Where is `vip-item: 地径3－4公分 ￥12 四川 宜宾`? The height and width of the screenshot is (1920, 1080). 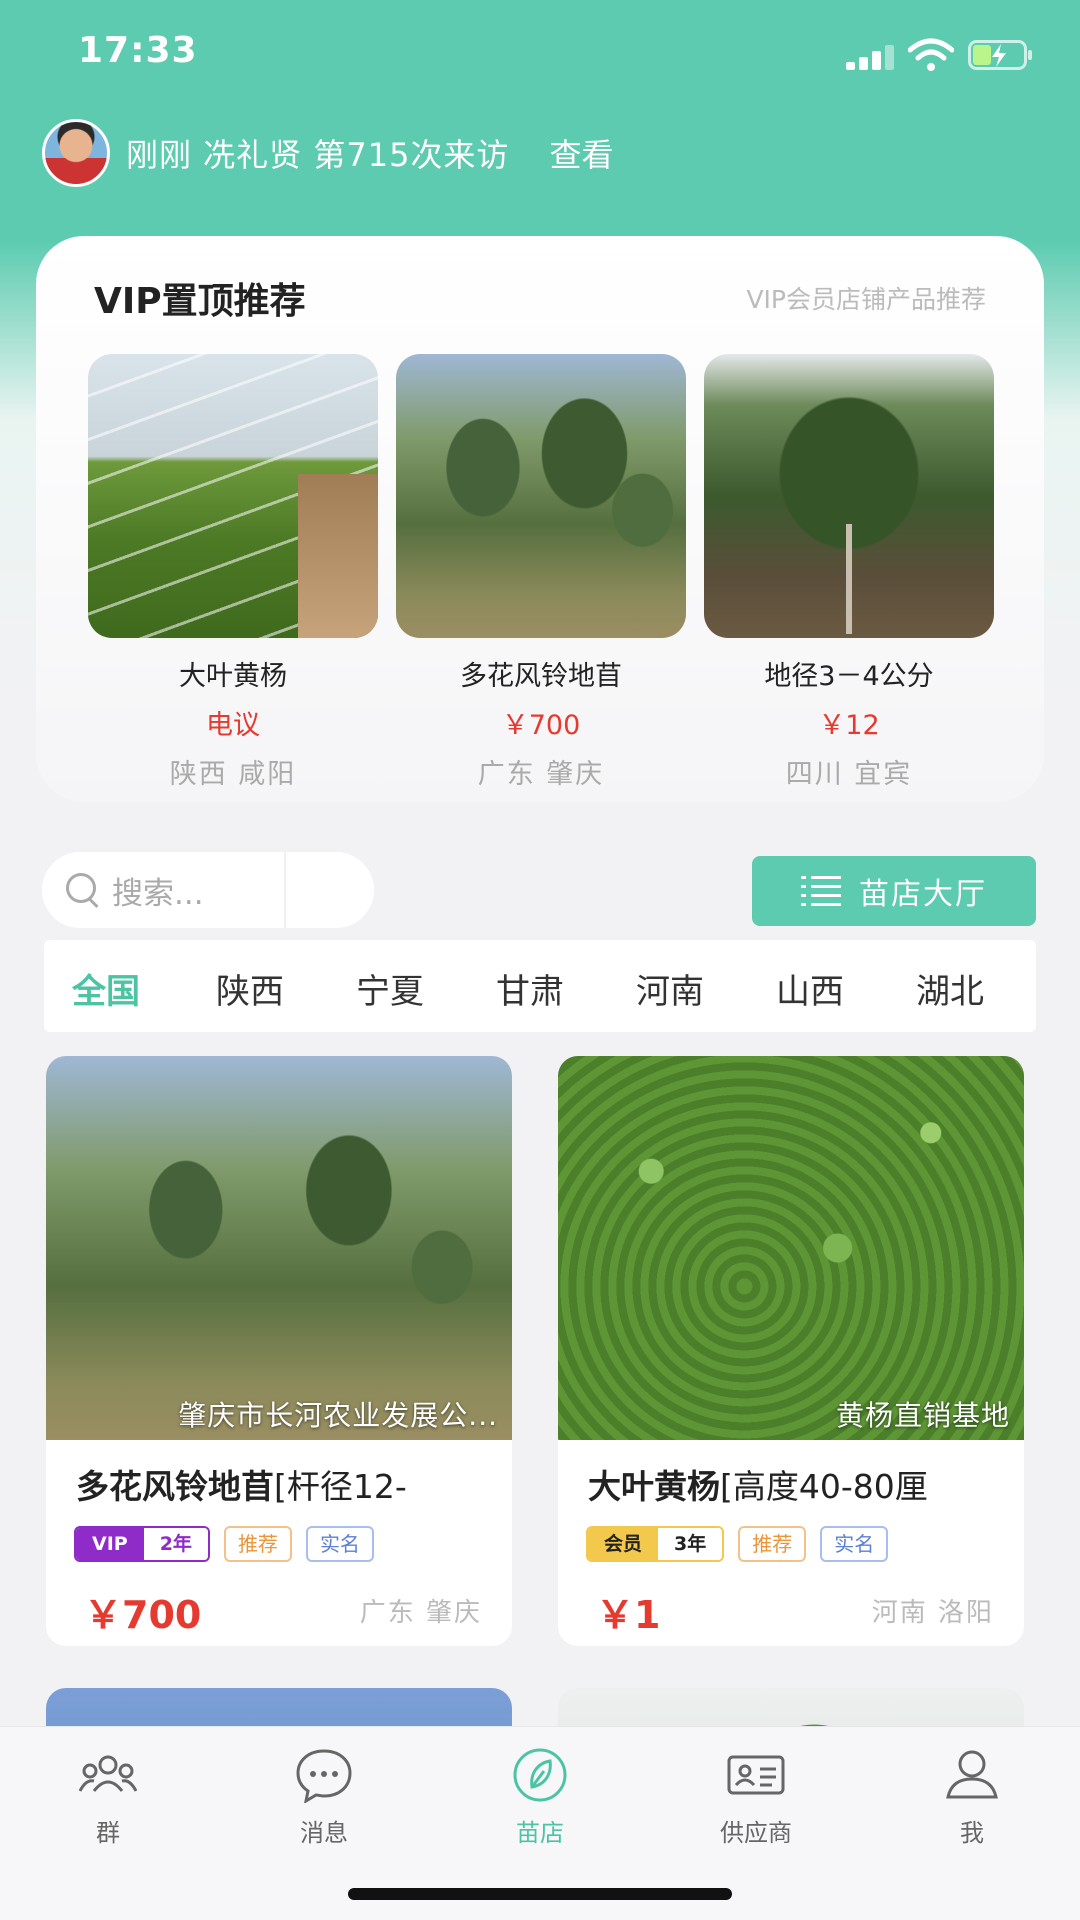
vip-item: 地径3－4公分 ￥12 四川 宜宾 is located at coordinates (849, 572).